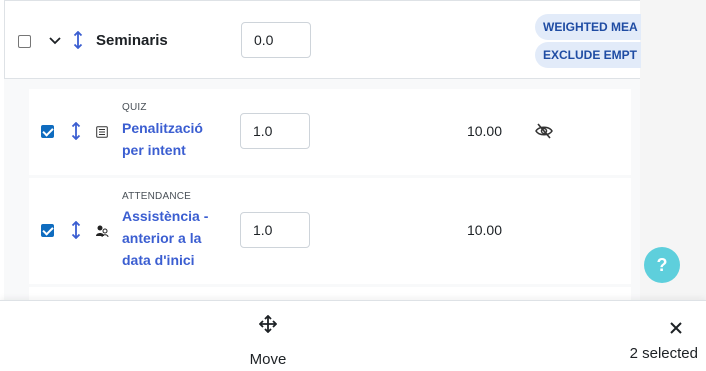 This screenshot has width=706, height=371. I want to click on grade-item-link: Assistència - anterior a la data d'inici, so click(165, 238).